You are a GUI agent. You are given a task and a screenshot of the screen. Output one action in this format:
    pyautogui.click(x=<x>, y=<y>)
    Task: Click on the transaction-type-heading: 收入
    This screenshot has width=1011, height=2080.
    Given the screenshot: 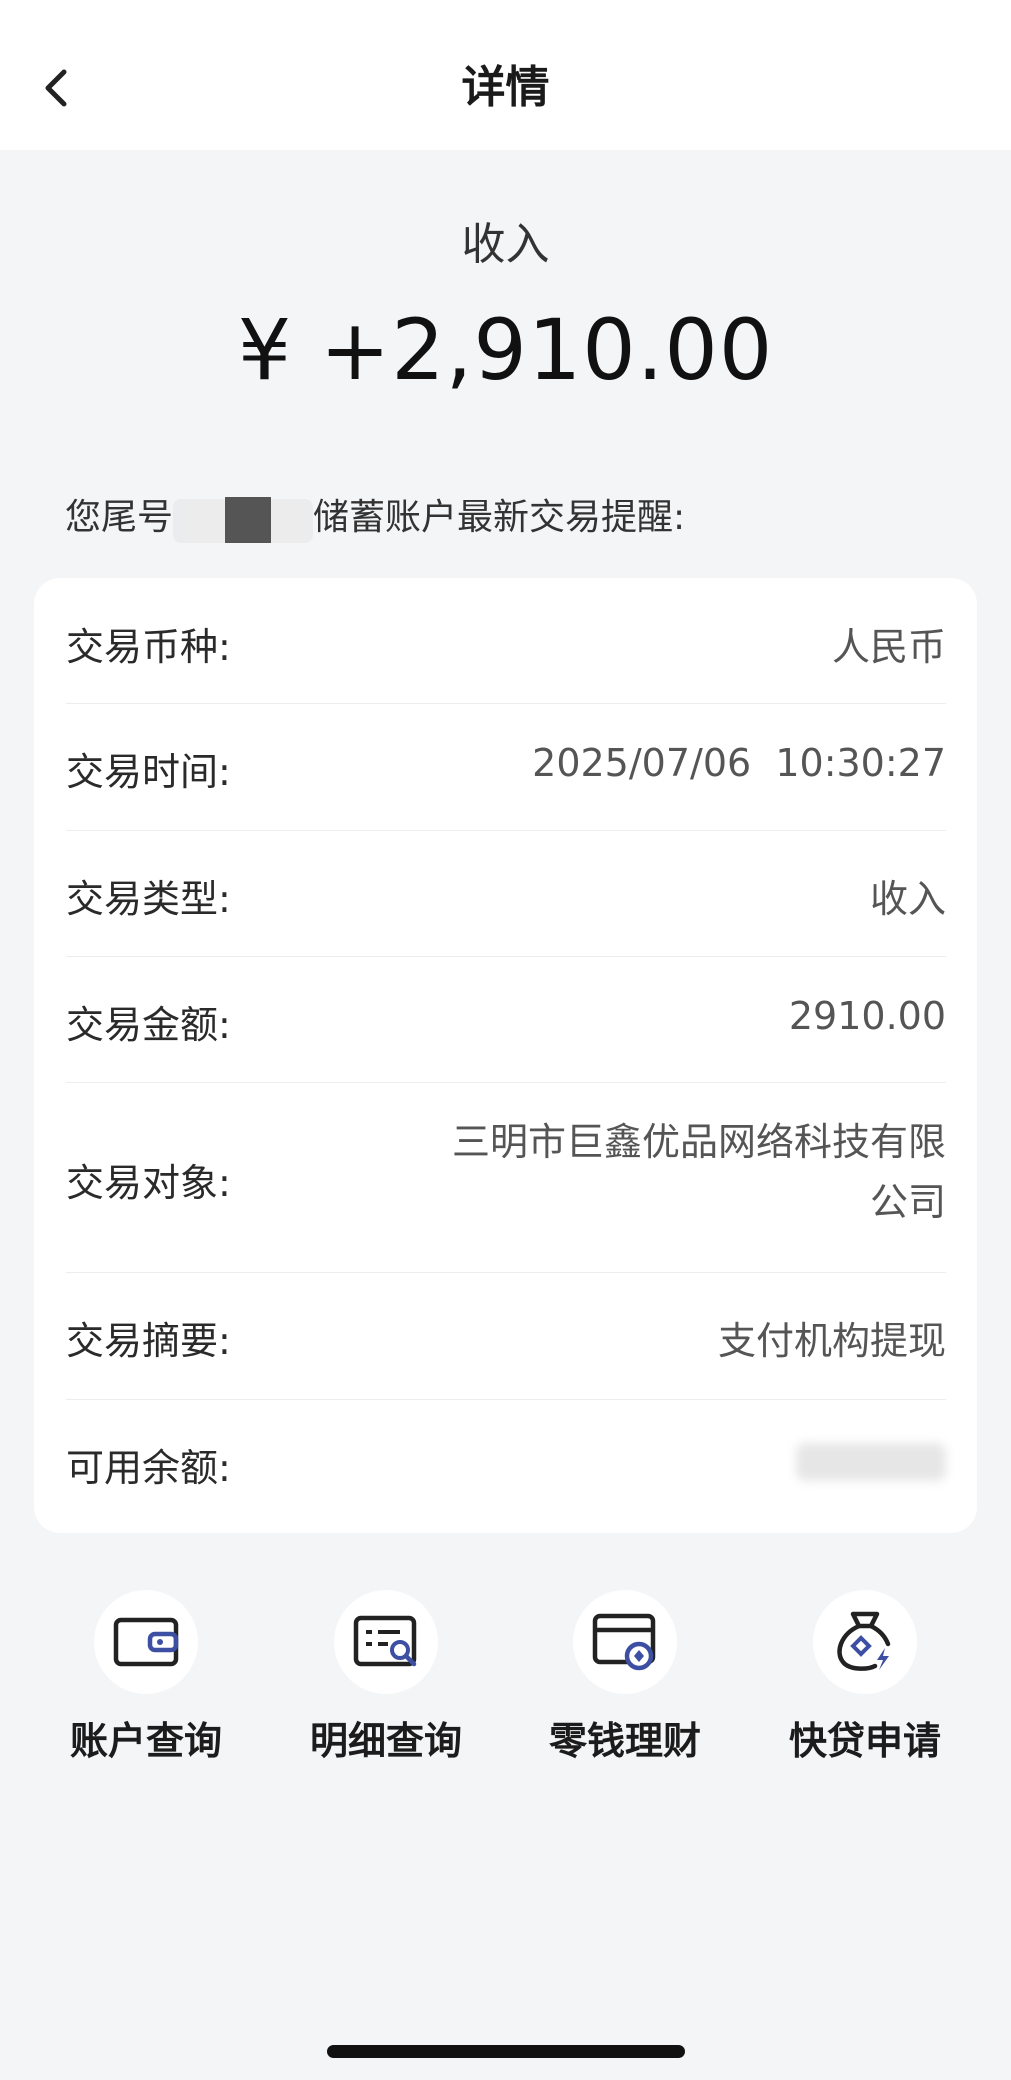 What is the action you would take?
    pyautogui.click(x=505, y=244)
    